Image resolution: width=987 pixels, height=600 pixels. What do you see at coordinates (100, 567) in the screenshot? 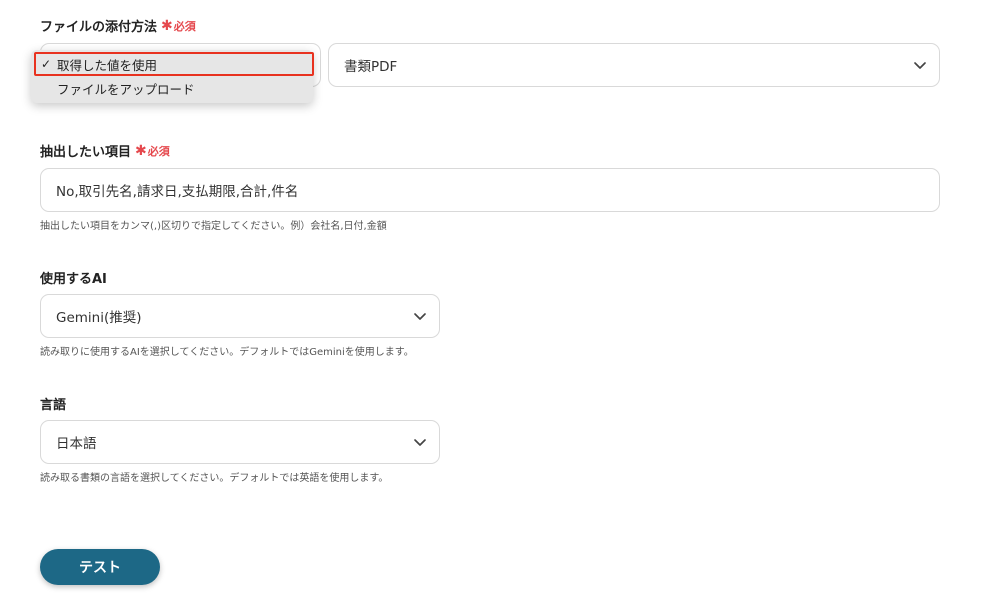
I see `test-button: テスト` at bounding box center [100, 567].